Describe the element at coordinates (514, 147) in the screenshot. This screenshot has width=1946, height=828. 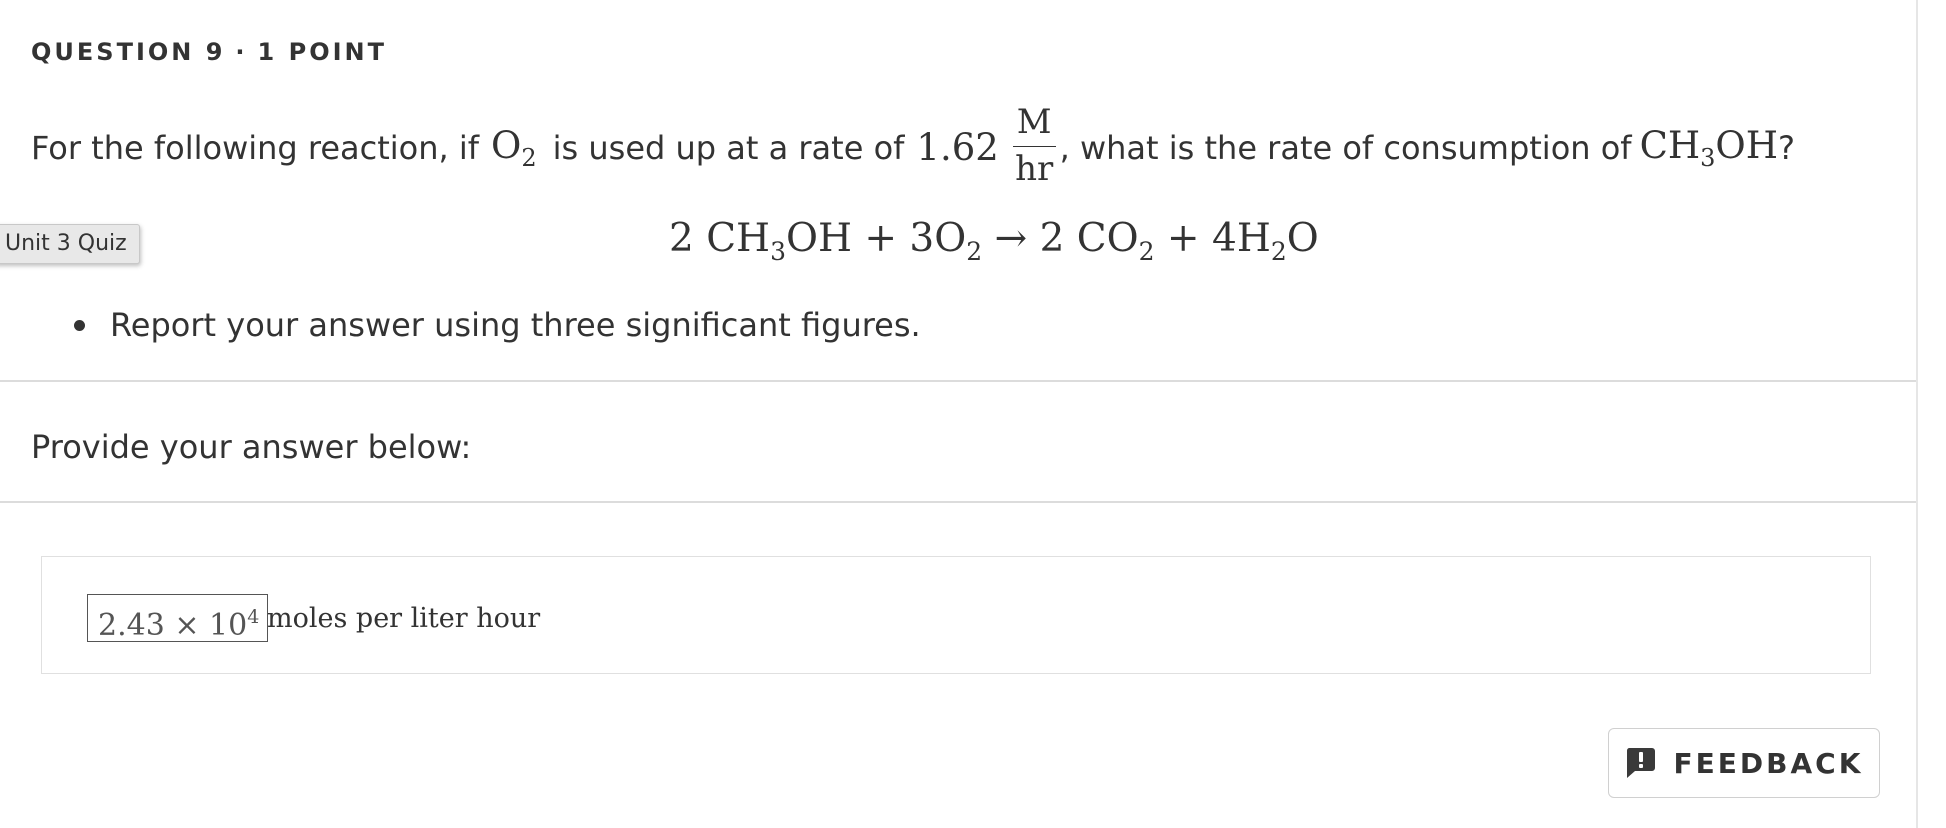
I see `o2-formula: O2` at that location.